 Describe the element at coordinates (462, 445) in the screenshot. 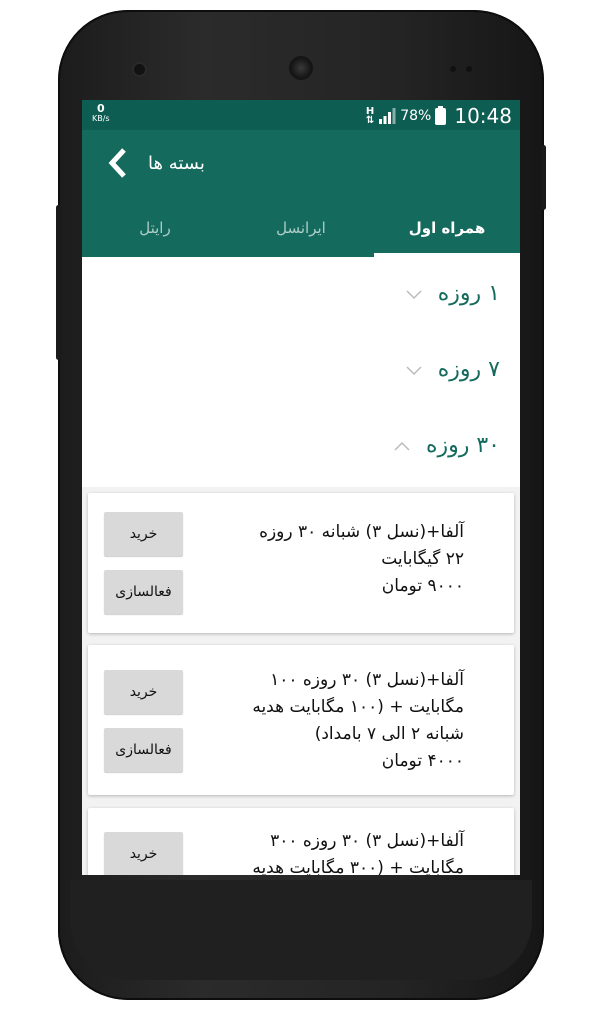

I see `group-title: ۳۰ روزه` at that location.